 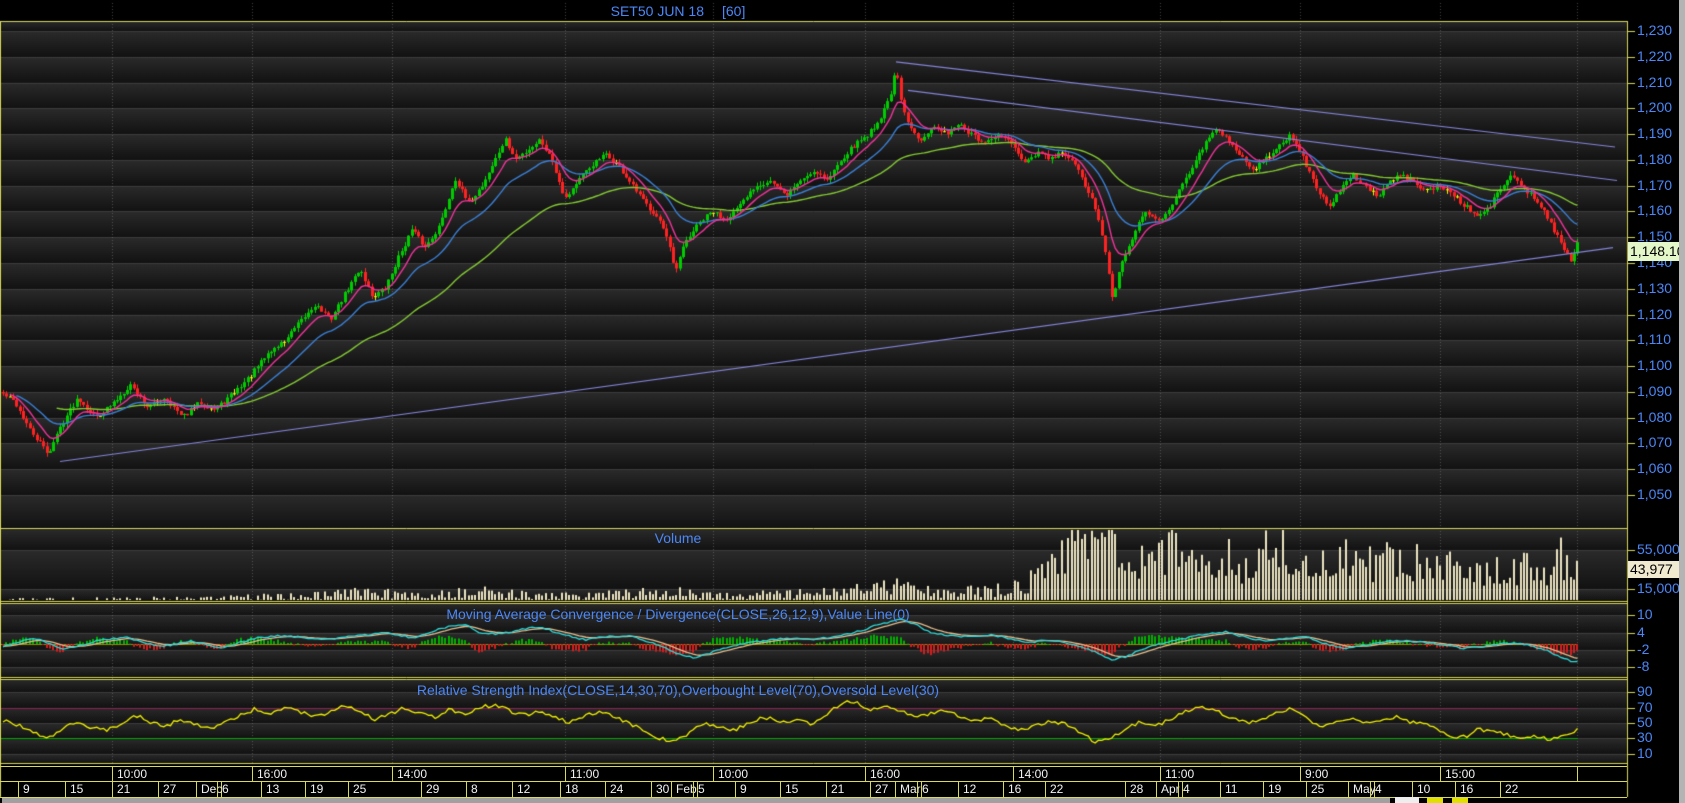 I want to click on axis-tick-label: 1,070, so click(x=1655, y=442).